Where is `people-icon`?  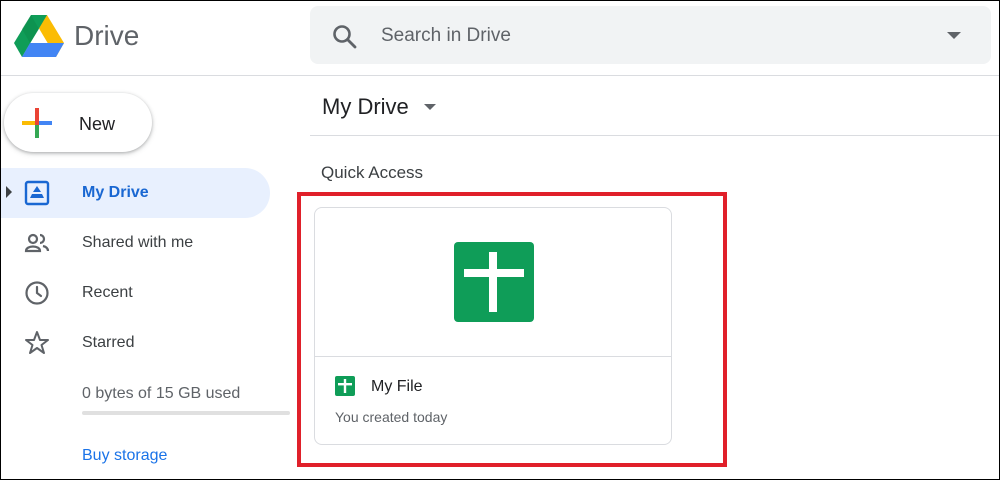
people-icon is located at coordinates (37, 243).